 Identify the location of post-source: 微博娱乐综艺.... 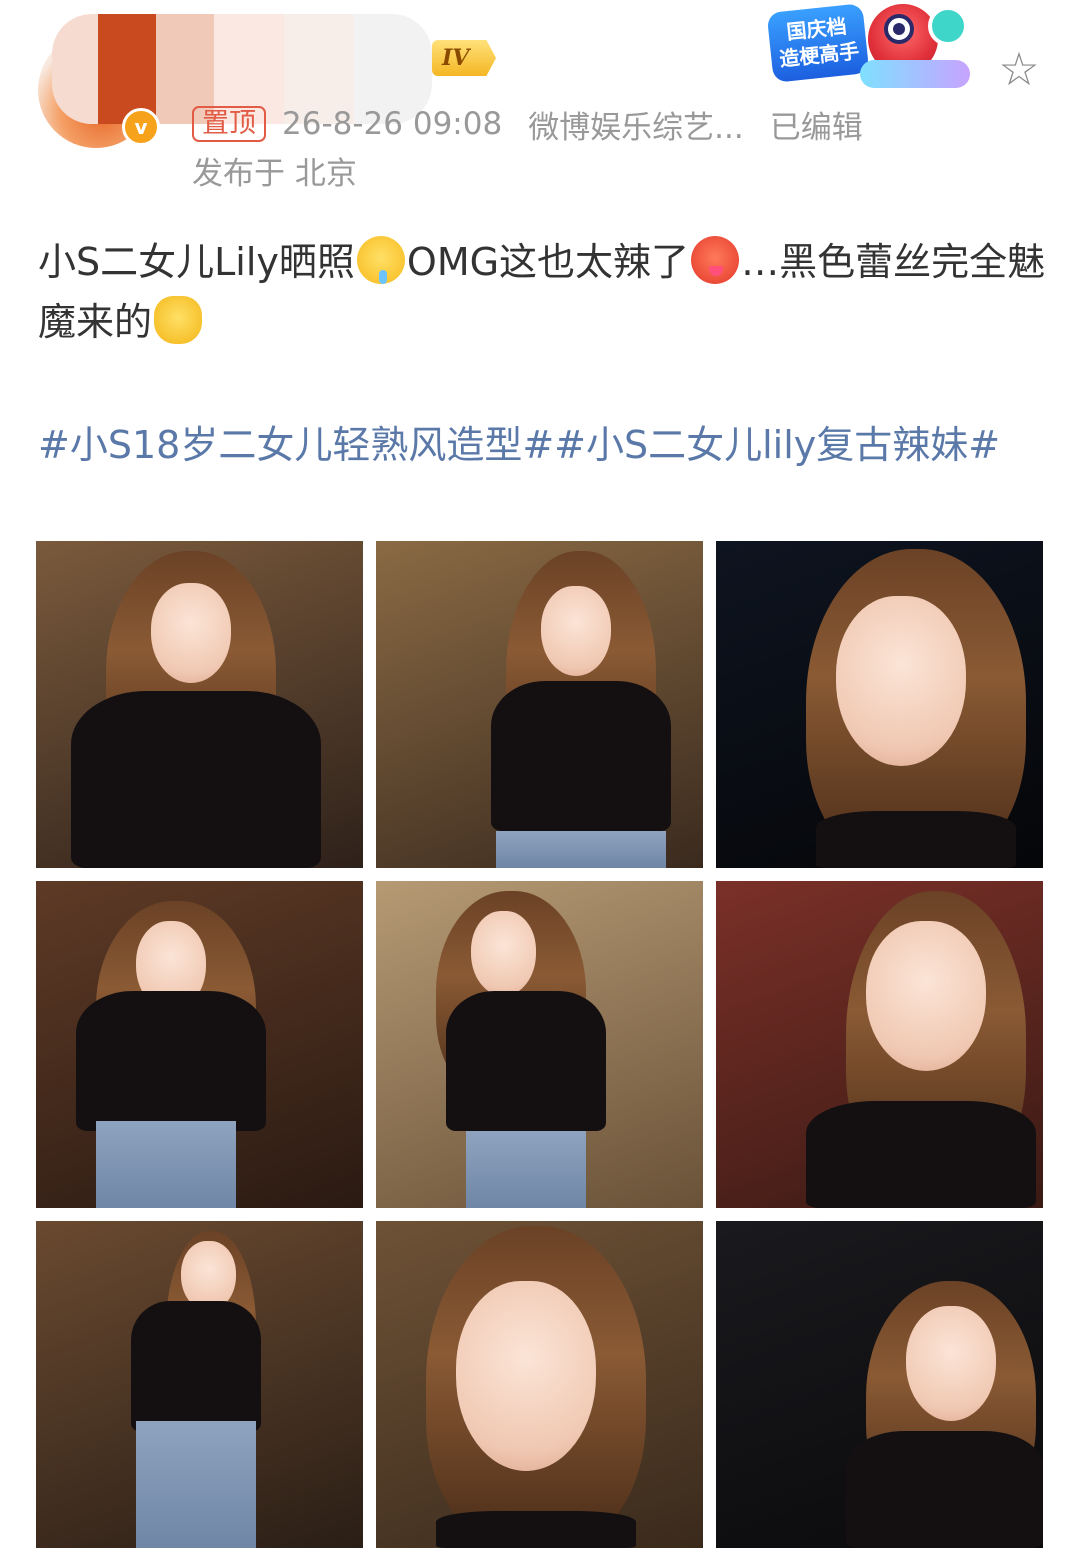
(636, 124).